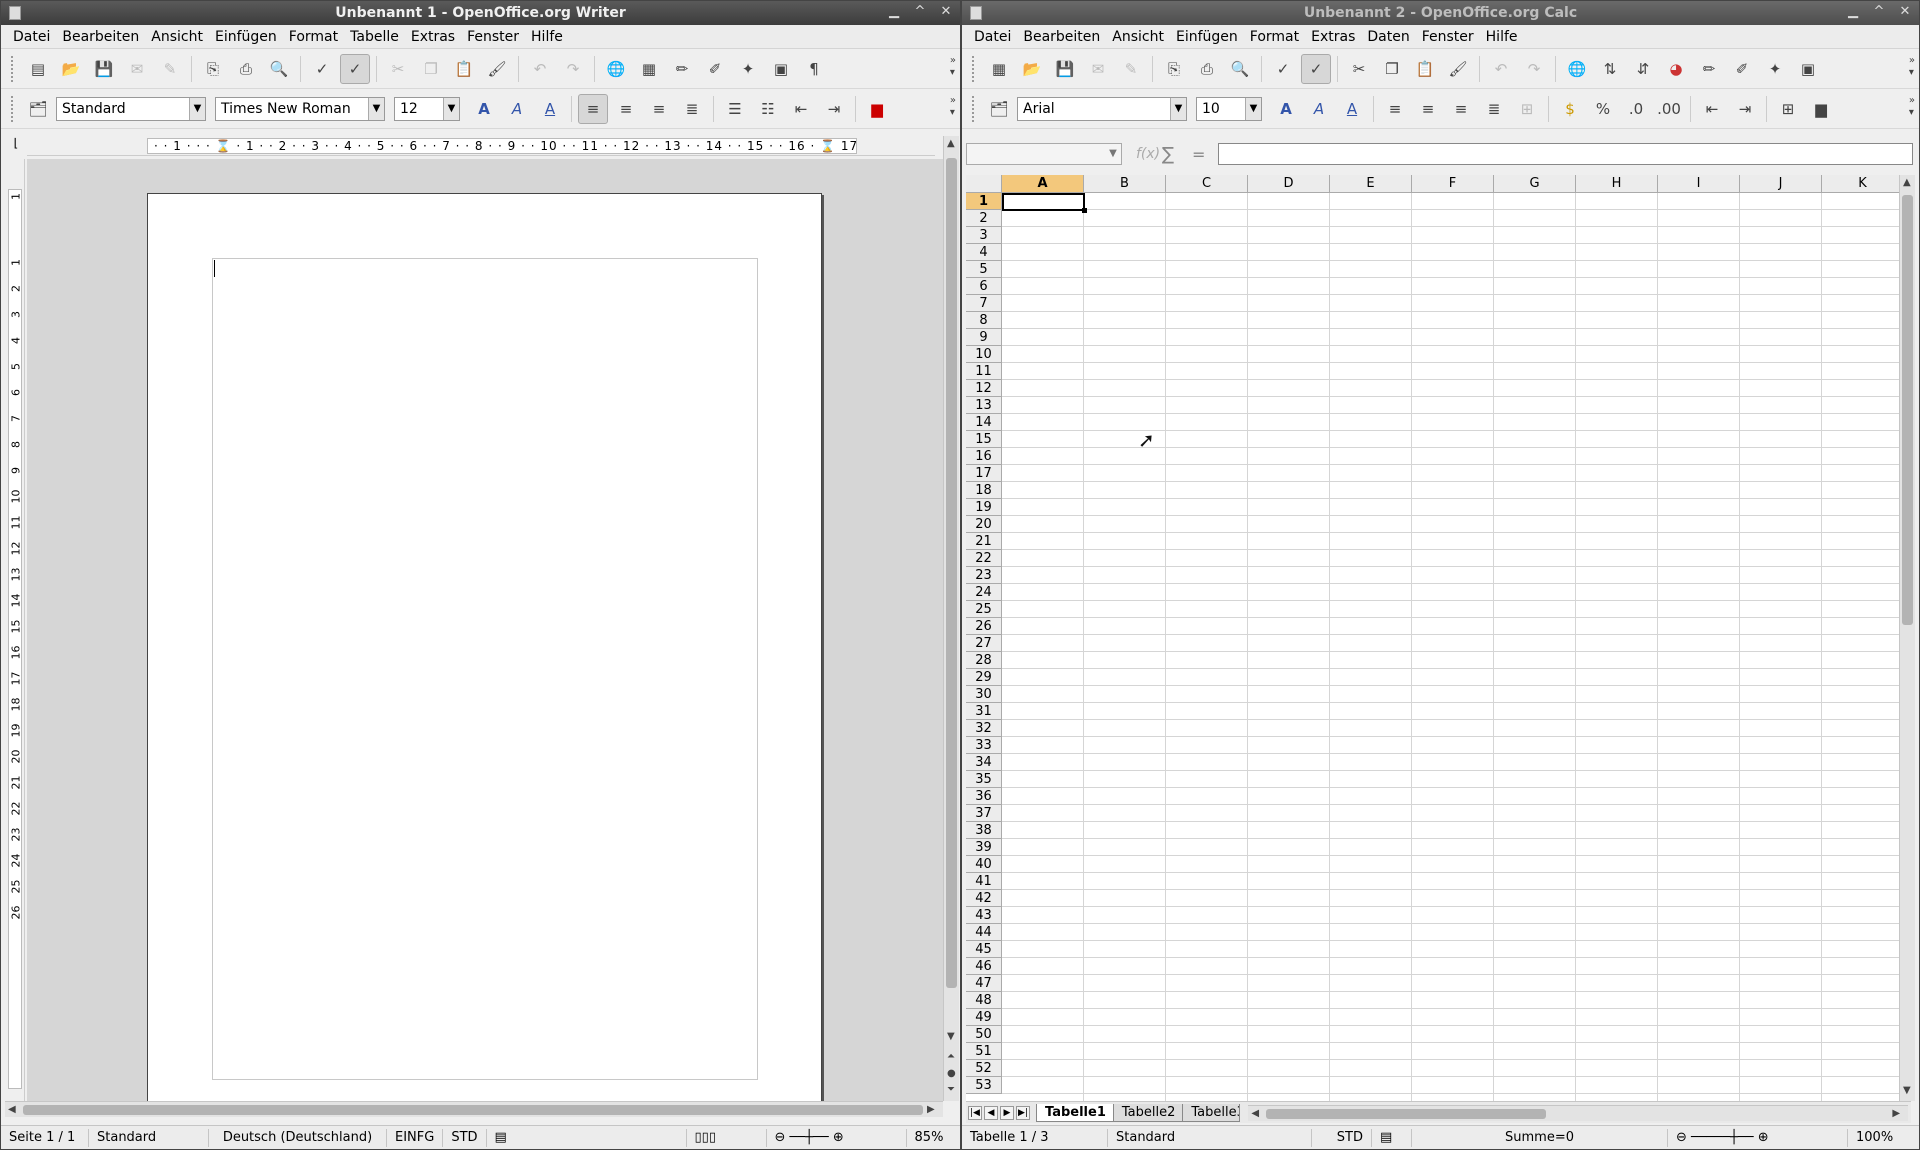 This screenshot has height=1150, width=1920. What do you see at coordinates (177, 37) in the screenshot?
I see `menu-ansicht: Ansicht` at bounding box center [177, 37].